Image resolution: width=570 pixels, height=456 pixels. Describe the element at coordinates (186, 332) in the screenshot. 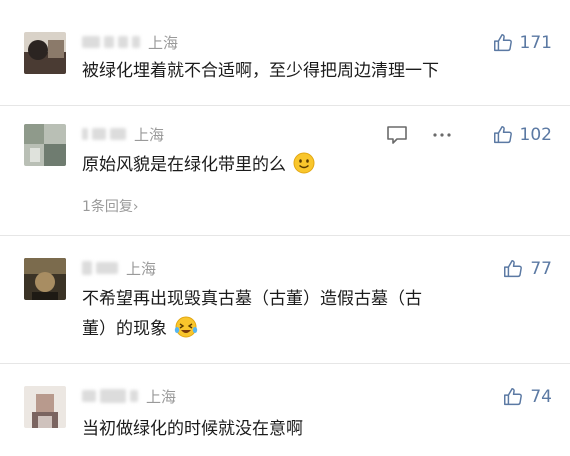

I see `laughing-emoji` at that location.